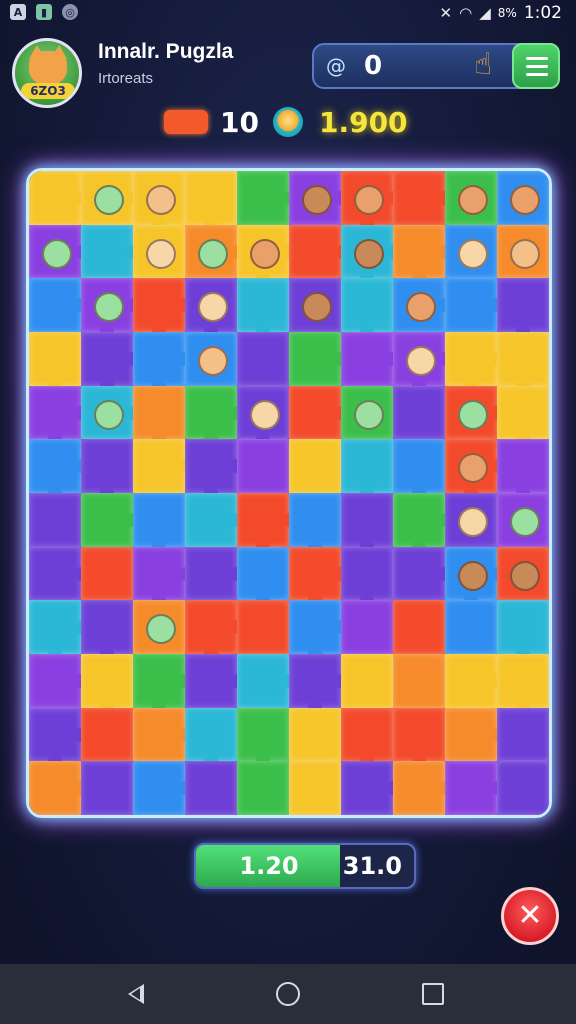 The height and width of the screenshot is (1024, 576). I want to click on close-button: ✕, so click(530, 916).